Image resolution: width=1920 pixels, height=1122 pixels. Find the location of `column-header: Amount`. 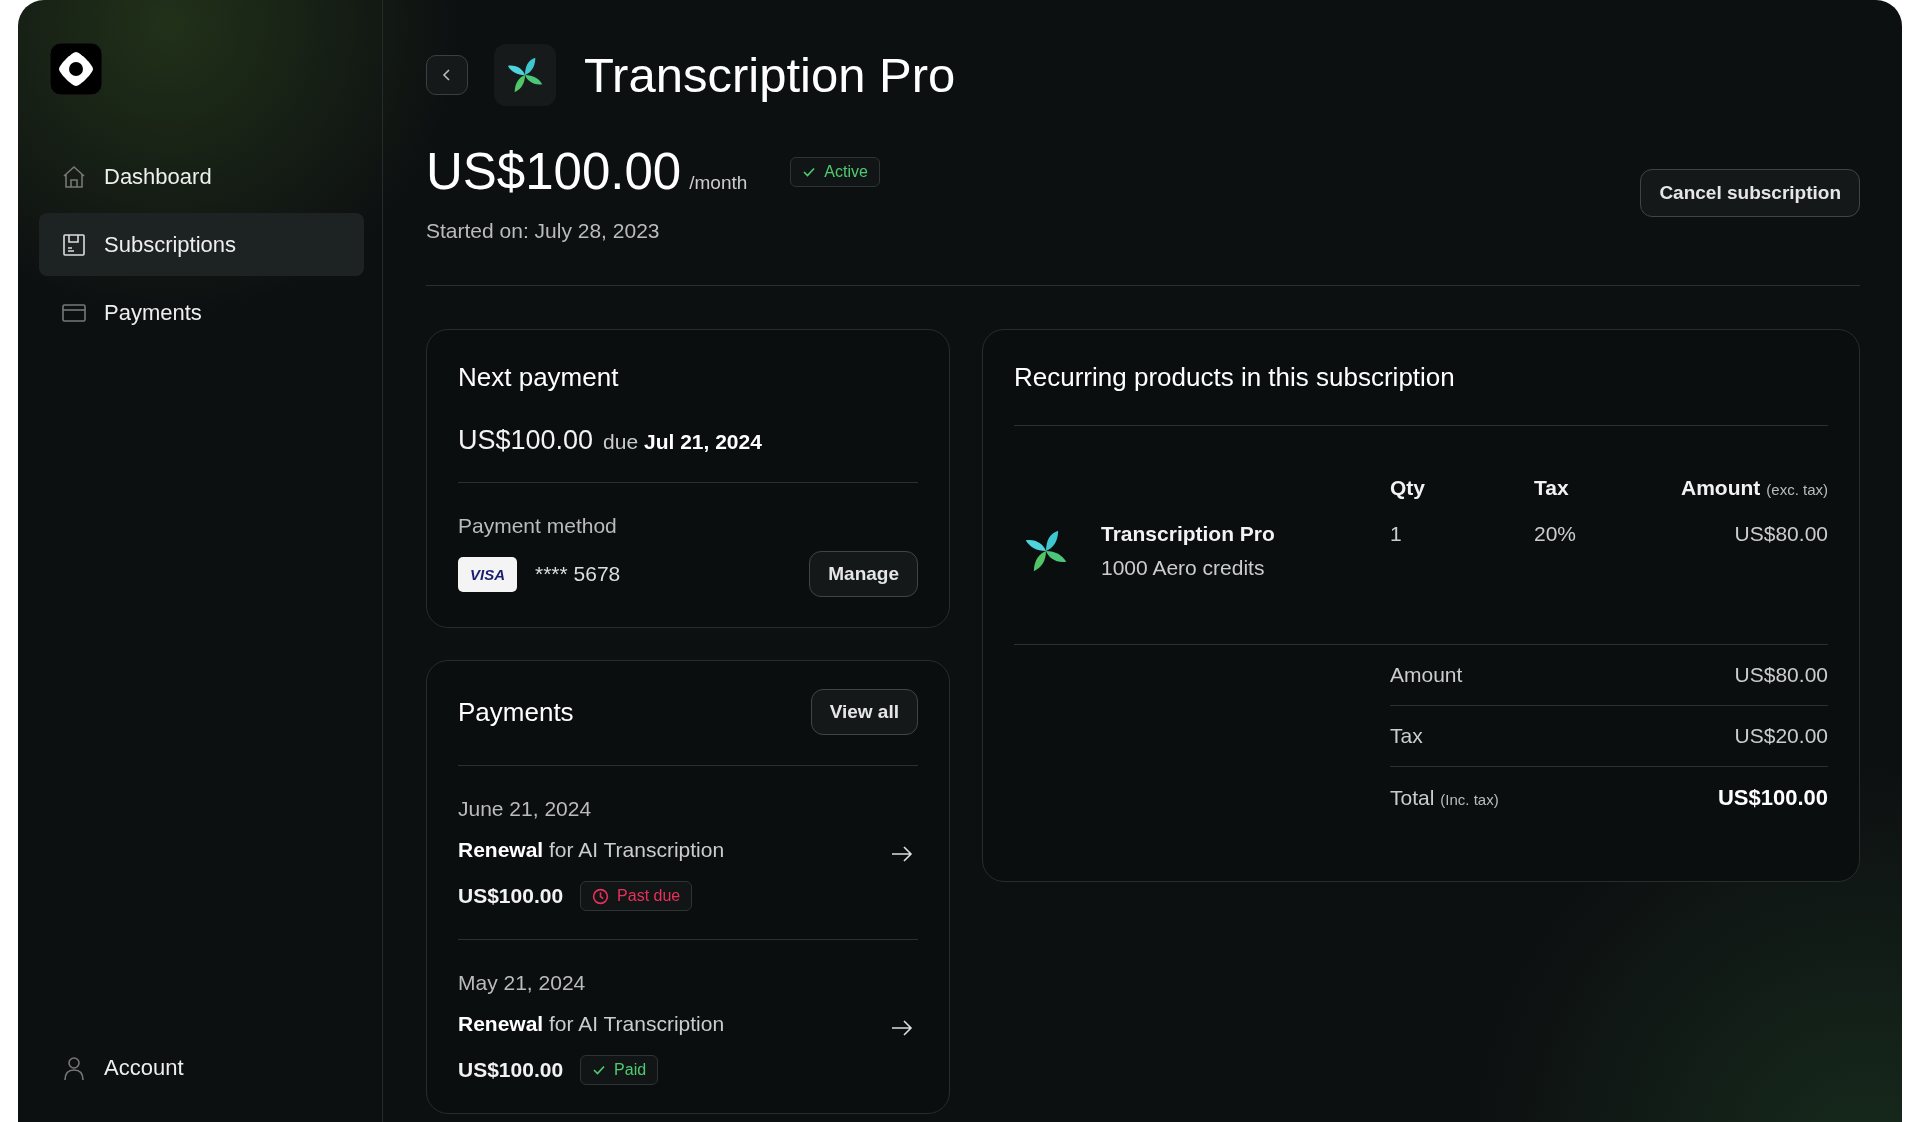

column-header: Amount is located at coordinates (1721, 487).